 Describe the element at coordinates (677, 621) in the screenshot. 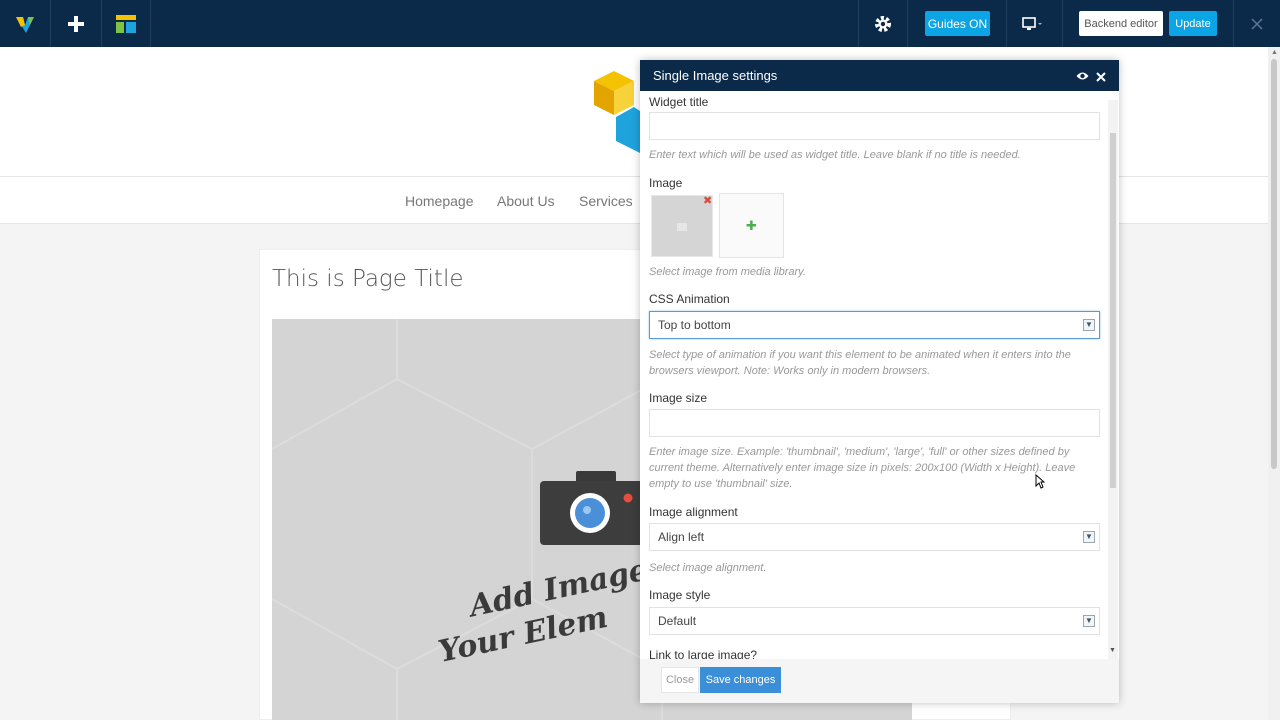

I see `image-style-value: Default` at that location.